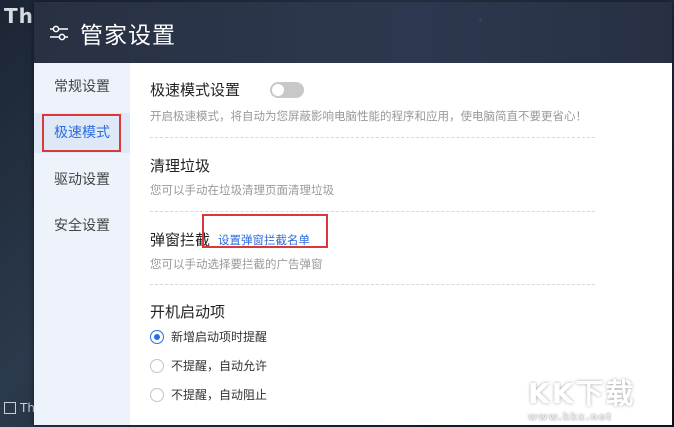  What do you see at coordinates (59, 32) in the screenshot?
I see `sliders-icon` at bounding box center [59, 32].